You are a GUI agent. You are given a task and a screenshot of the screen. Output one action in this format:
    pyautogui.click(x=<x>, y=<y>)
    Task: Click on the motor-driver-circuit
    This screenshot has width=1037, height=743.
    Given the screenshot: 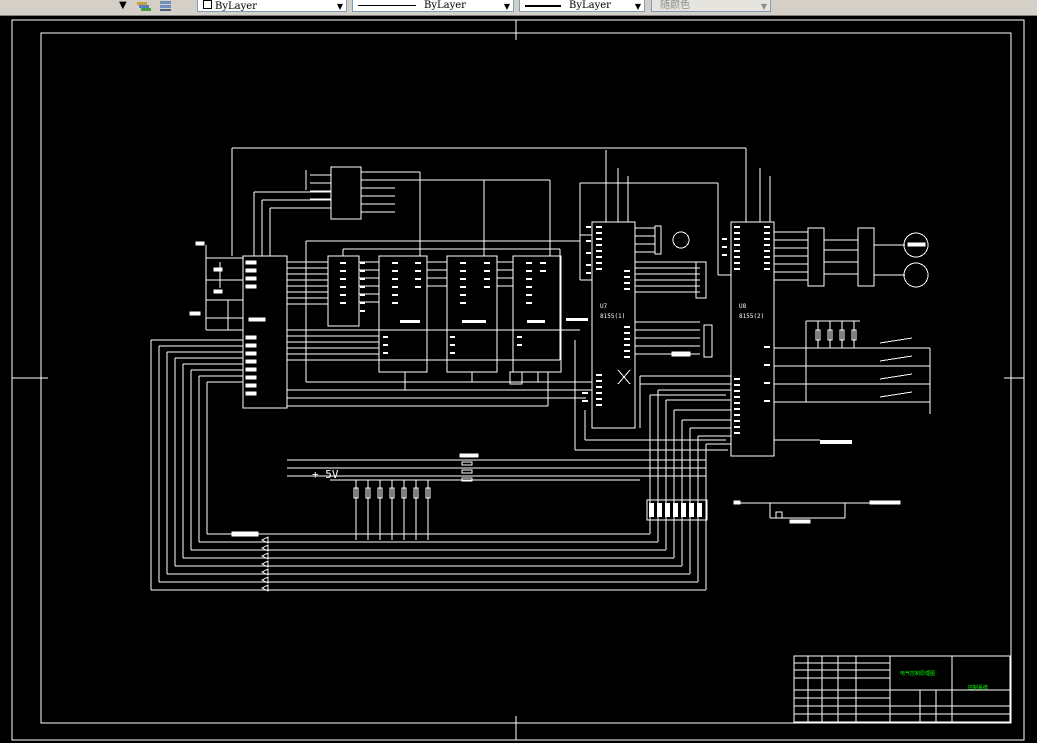 What is the action you would take?
    pyautogui.click(x=851, y=257)
    